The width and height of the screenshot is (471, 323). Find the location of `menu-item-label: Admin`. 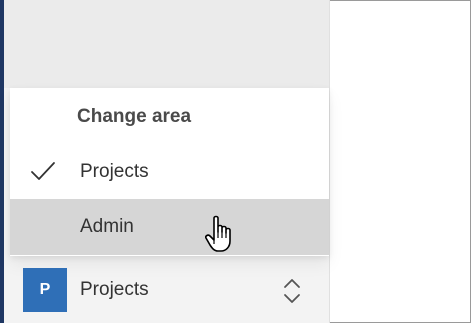

menu-item-label: Admin is located at coordinates (107, 226).